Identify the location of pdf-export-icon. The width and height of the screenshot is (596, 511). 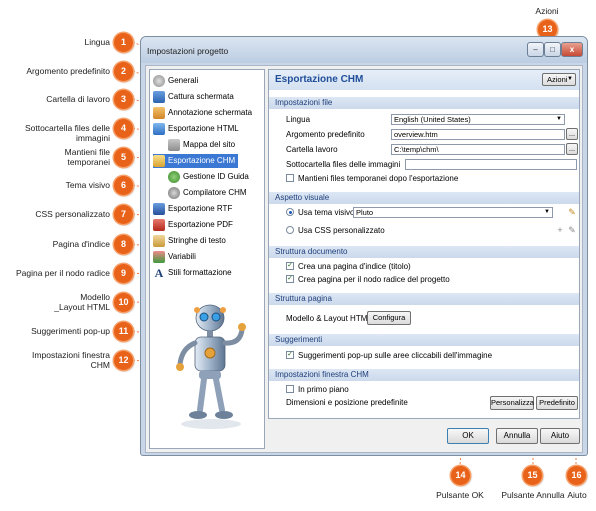
(159, 224).